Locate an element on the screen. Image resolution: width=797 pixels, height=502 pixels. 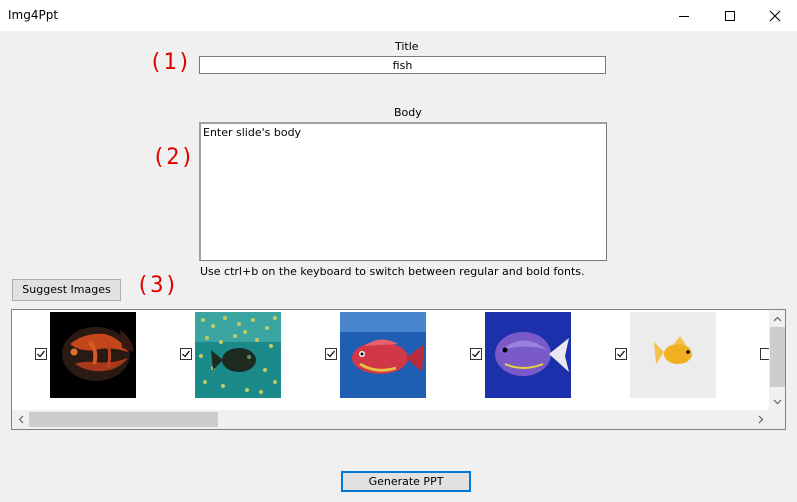
minimize-button is located at coordinates (684, 15).